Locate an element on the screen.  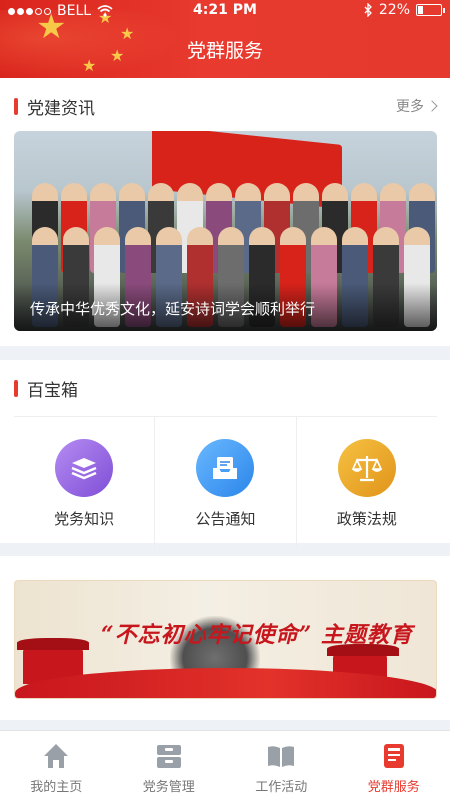
battery-icon is located at coordinates (430, 10).